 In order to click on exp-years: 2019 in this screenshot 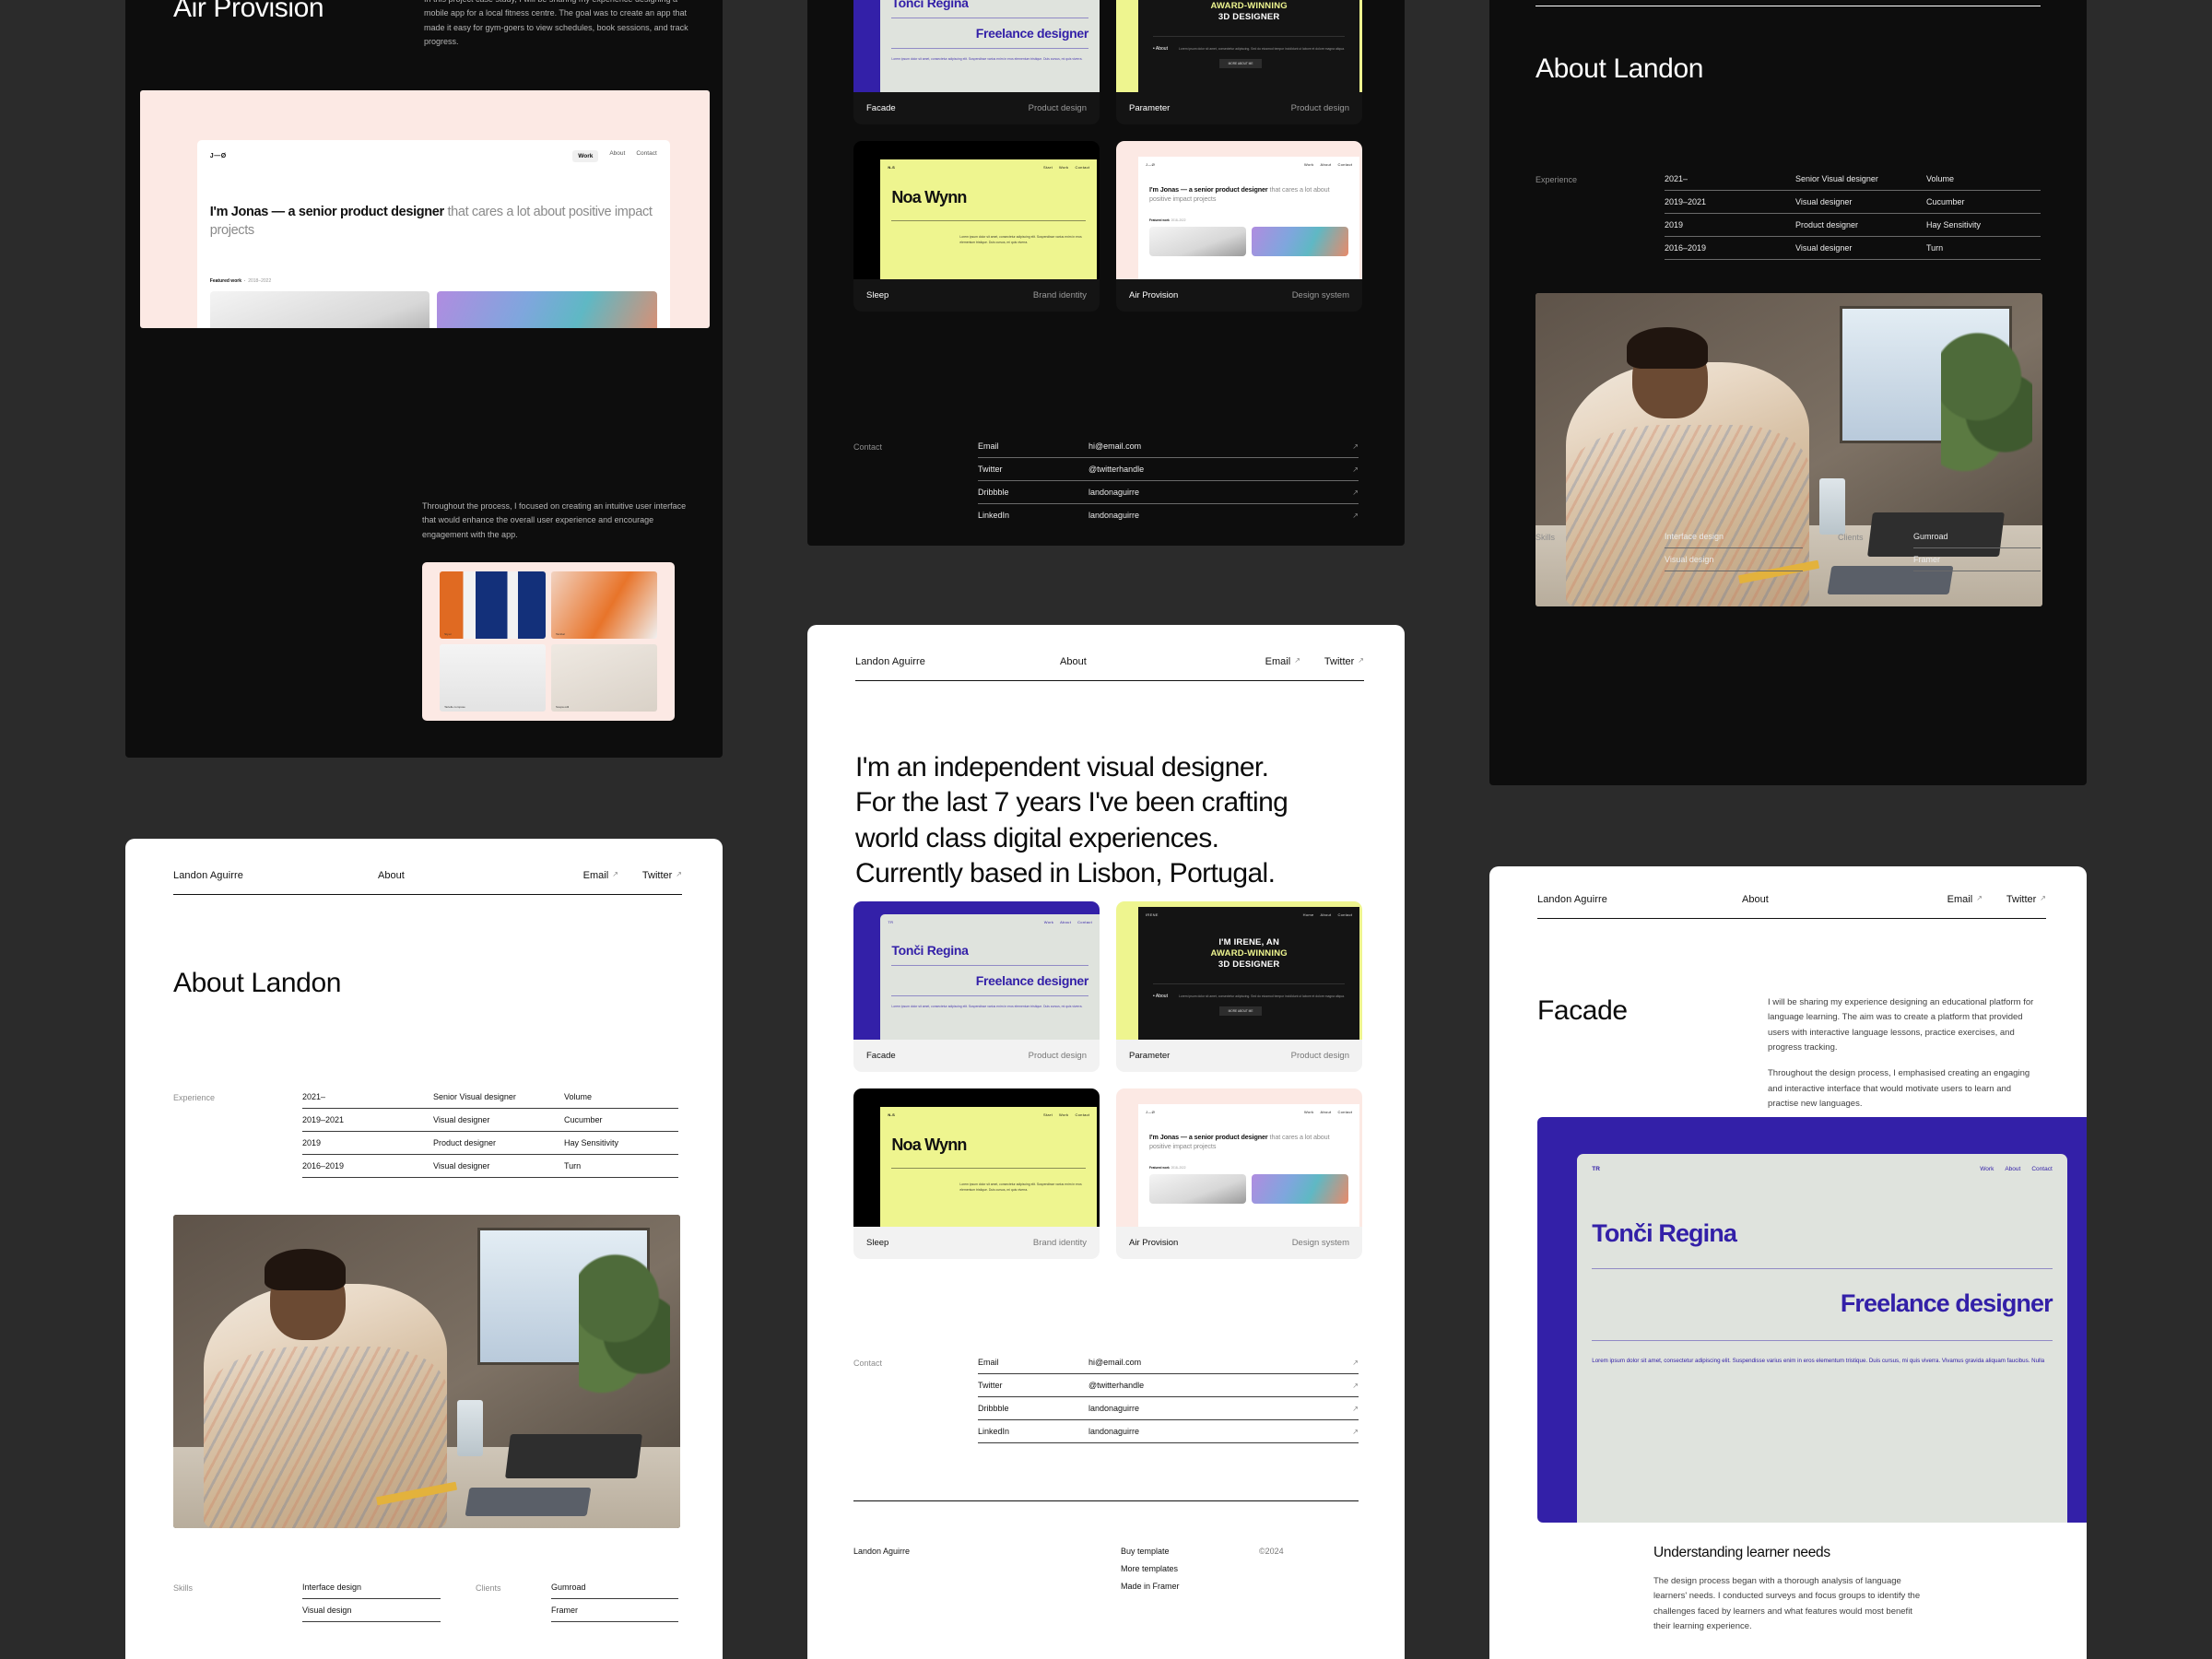, I will do `click(1674, 224)`.